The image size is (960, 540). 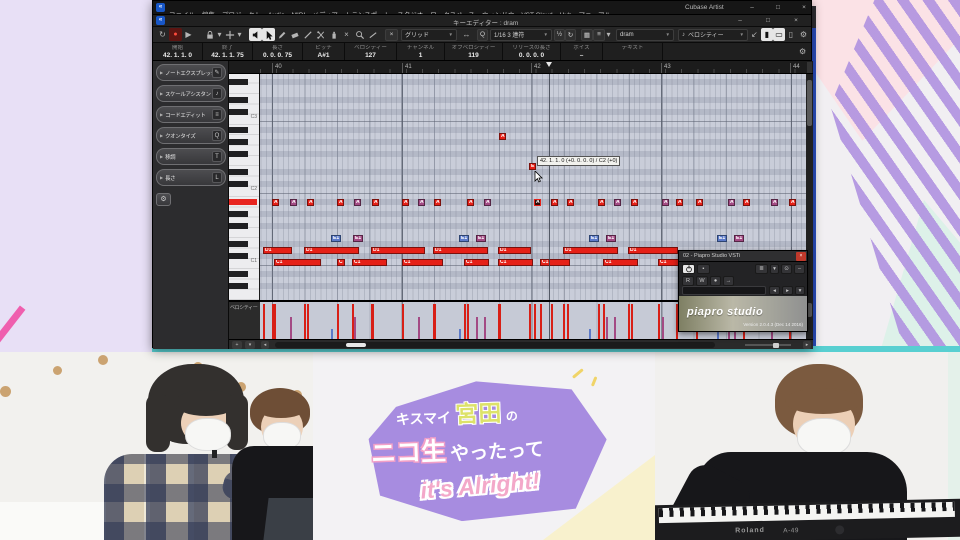 I want to click on inspector-section: ▶ コードエディット ≡, so click(x=191, y=114).